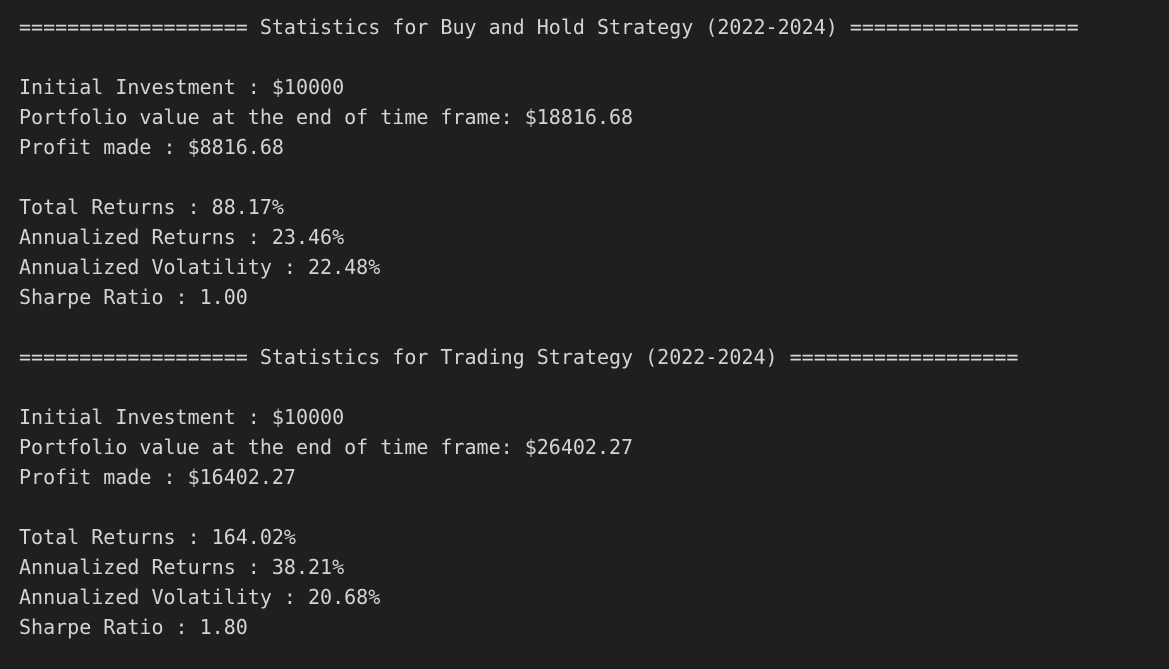 Image resolution: width=1169 pixels, height=669 pixels. Describe the element at coordinates (133, 297) in the screenshot. I see `buy-hold-sharpe-ratio: Sharpe Ratio : 1.00` at that location.